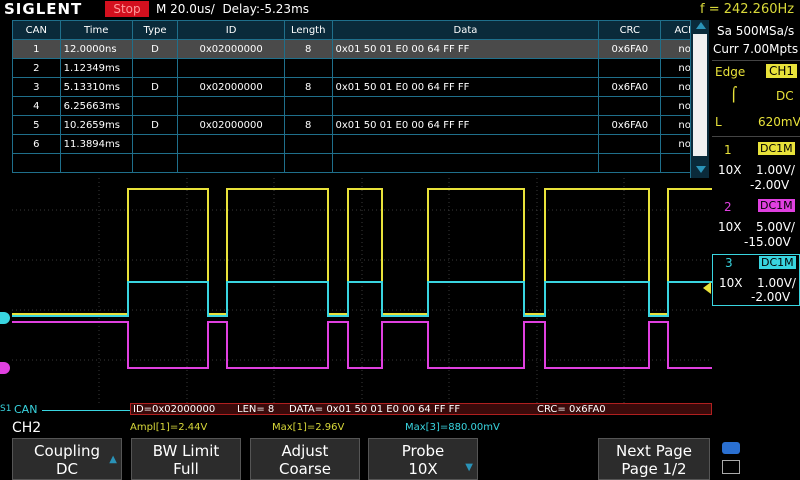  I want to click on bus-label: CAN, so click(26, 409).